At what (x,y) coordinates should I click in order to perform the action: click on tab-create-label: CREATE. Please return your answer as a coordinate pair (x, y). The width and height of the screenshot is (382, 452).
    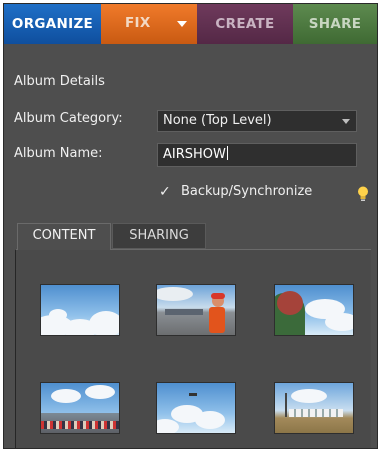
    Looking at the image, I should click on (245, 24).